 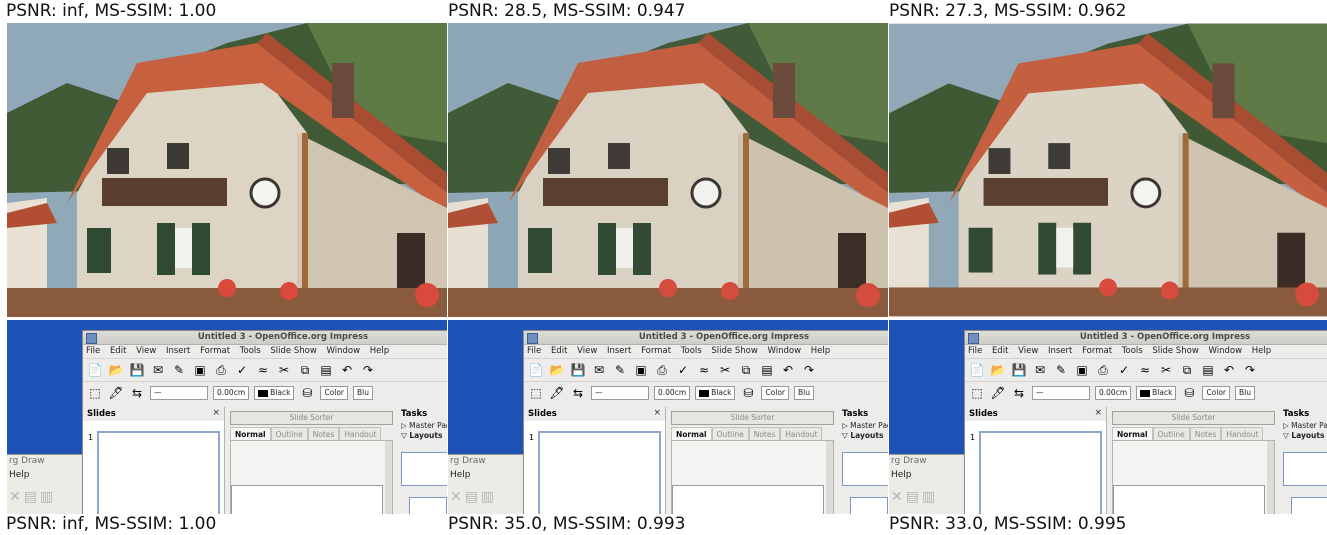 What do you see at coordinates (820, 351) in the screenshot?
I see `menu-help: Help` at bounding box center [820, 351].